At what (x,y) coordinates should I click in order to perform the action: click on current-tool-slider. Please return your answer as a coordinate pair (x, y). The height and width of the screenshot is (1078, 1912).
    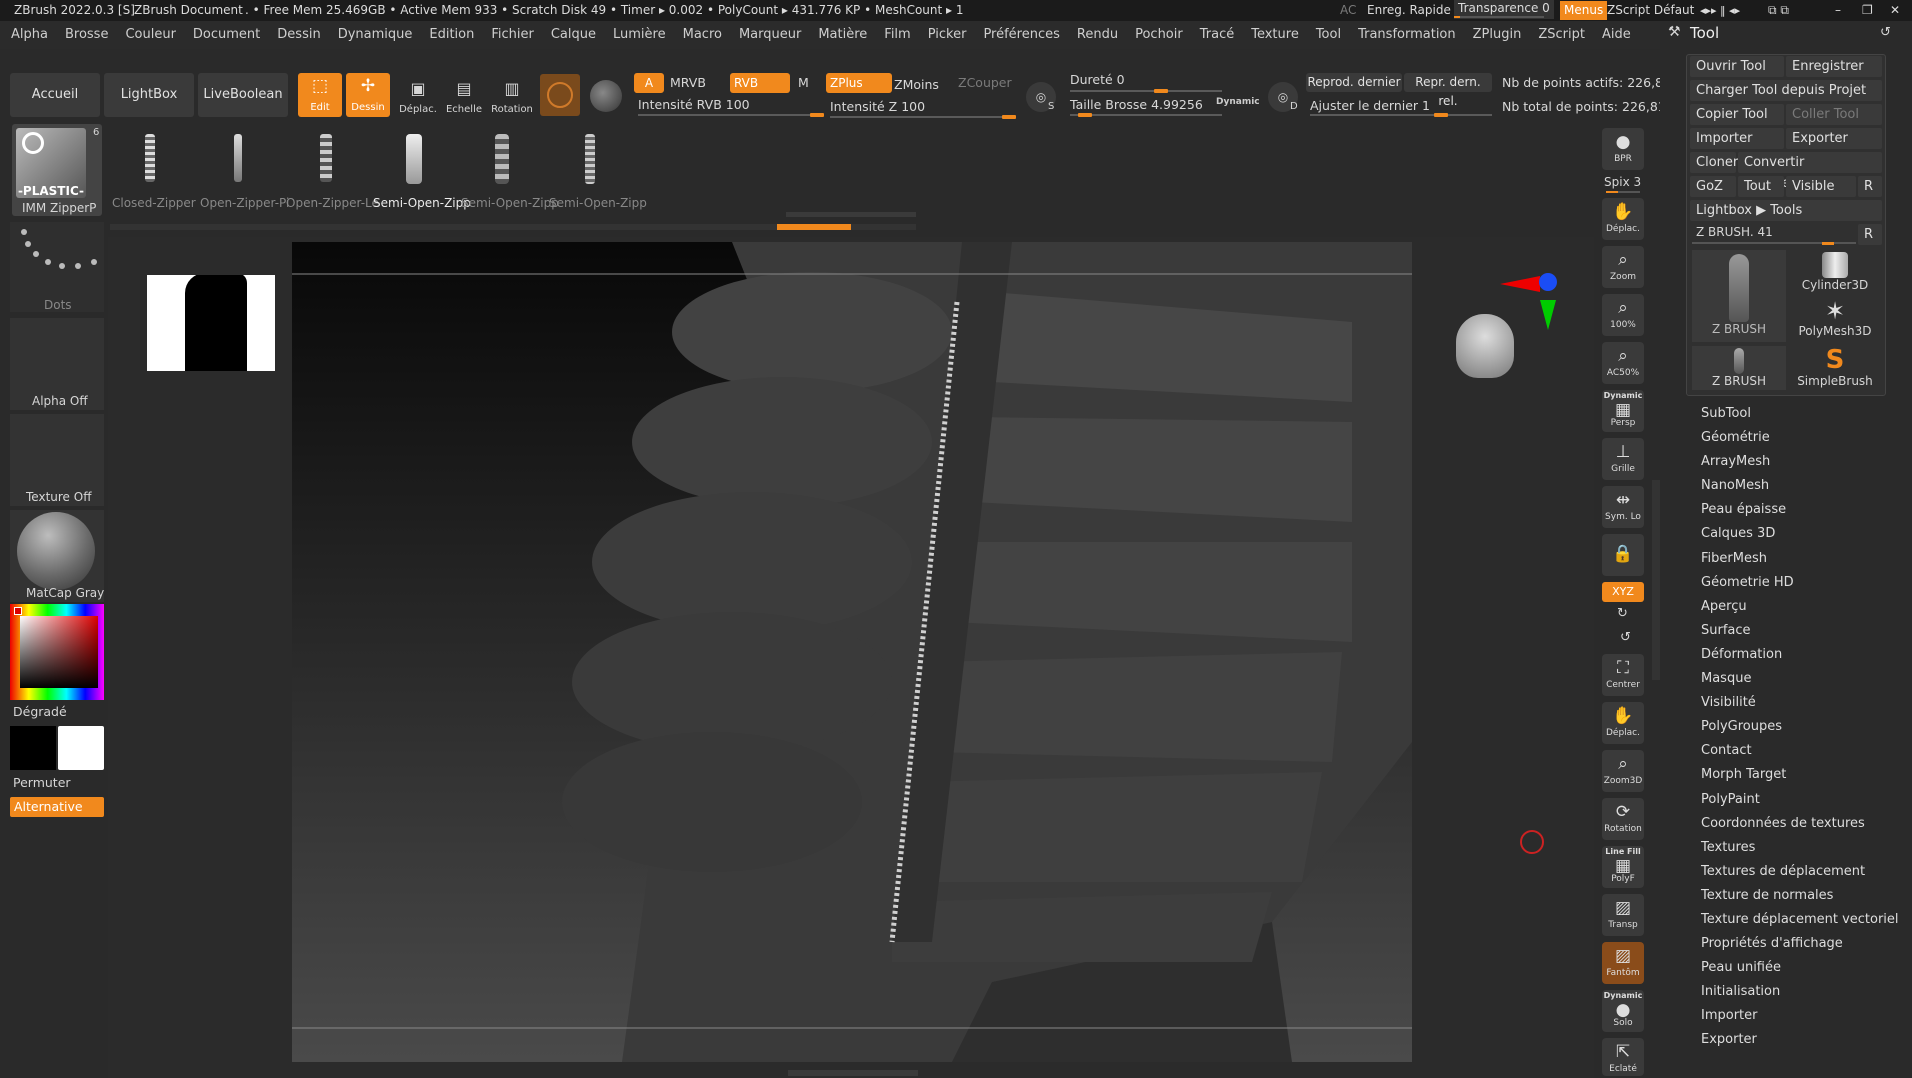
    Looking at the image, I should click on (1774, 243).